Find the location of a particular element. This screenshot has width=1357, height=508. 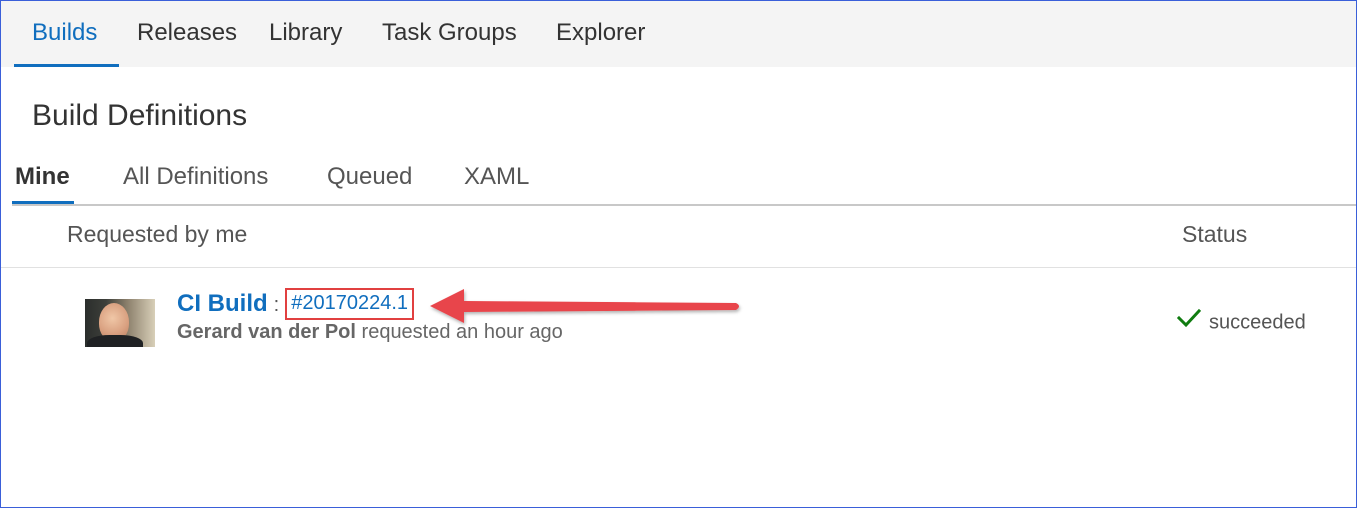

column-header-status: Status is located at coordinates (1215, 234).